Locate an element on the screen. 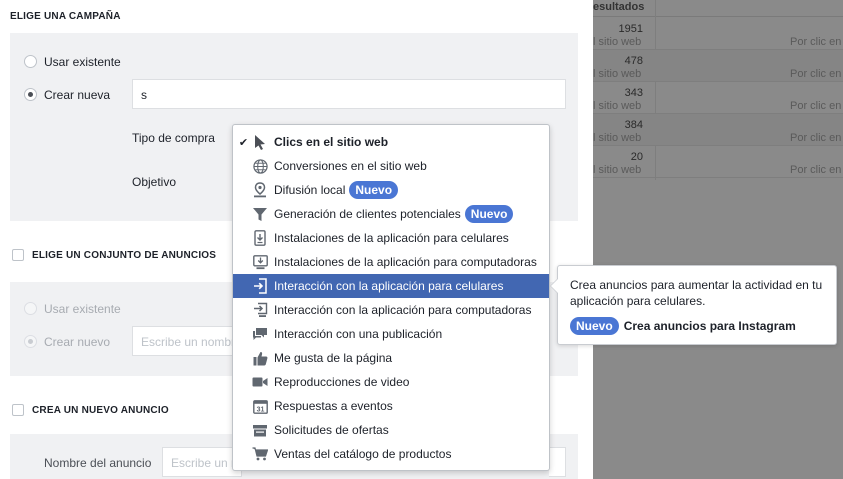  menu-item-lead-generation: Generación de clientes potenciales Nuevo is located at coordinates (391, 214).